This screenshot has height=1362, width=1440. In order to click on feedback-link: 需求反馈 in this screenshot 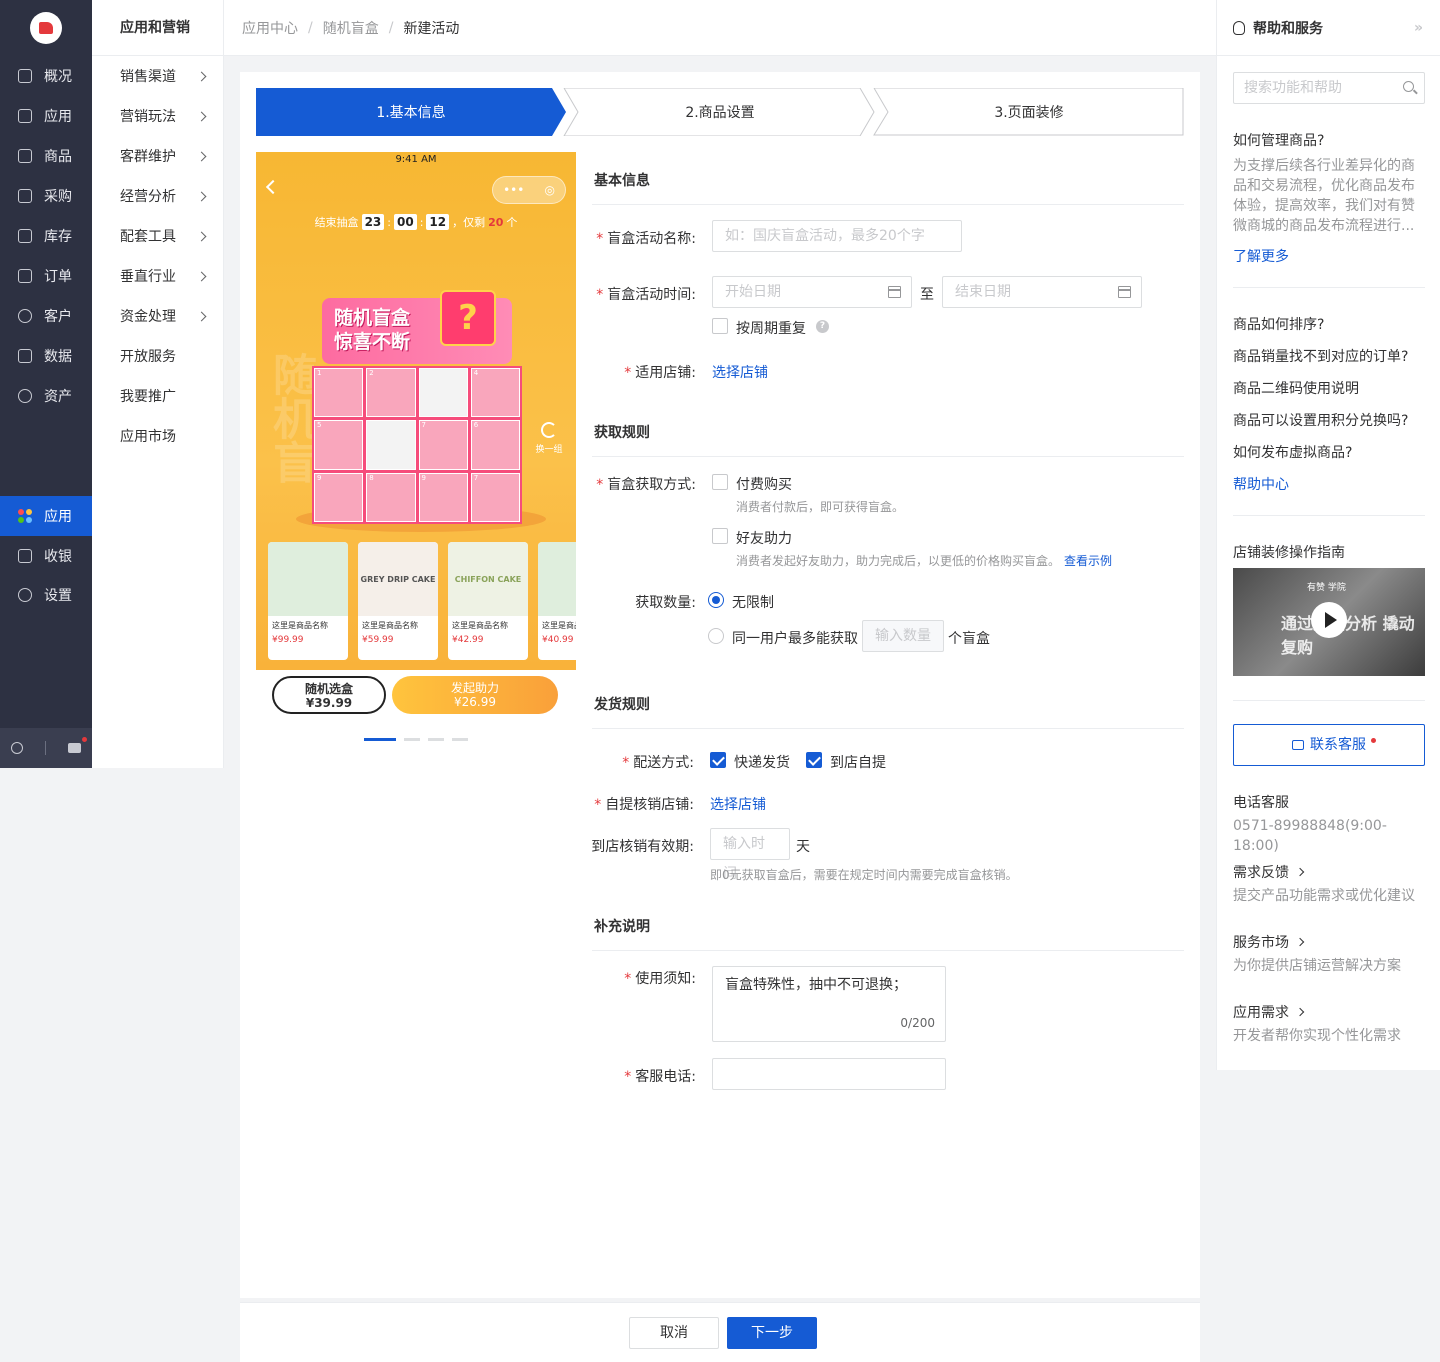, I will do `click(1329, 872)`.